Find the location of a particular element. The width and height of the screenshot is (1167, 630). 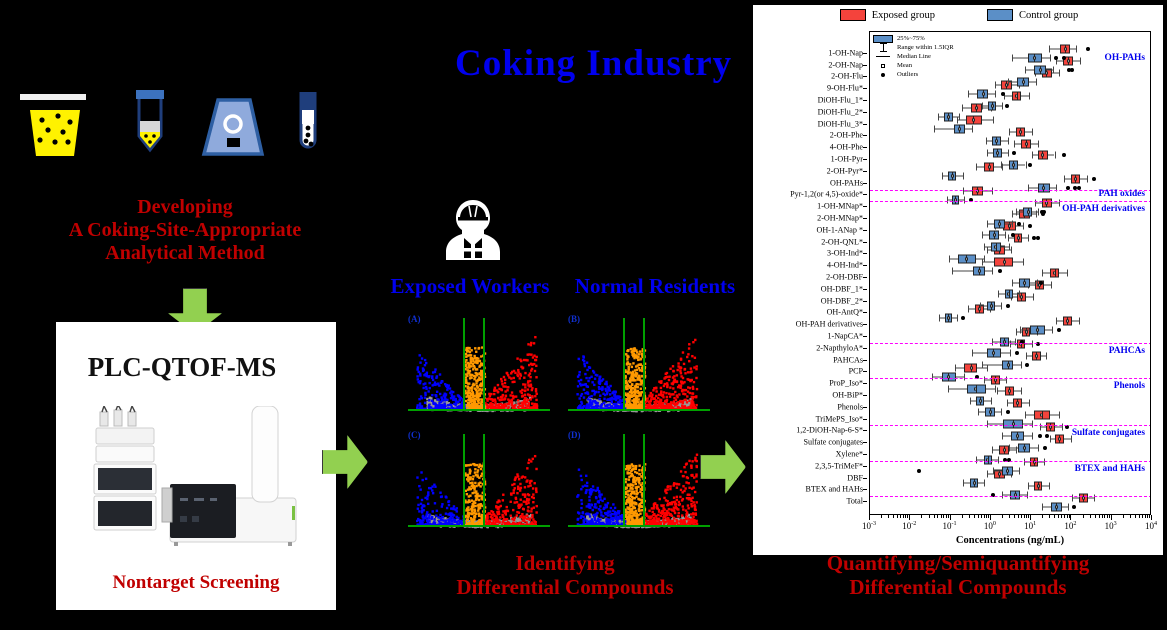

volcano-plot-a: (A) is located at coordinates (479, 366).